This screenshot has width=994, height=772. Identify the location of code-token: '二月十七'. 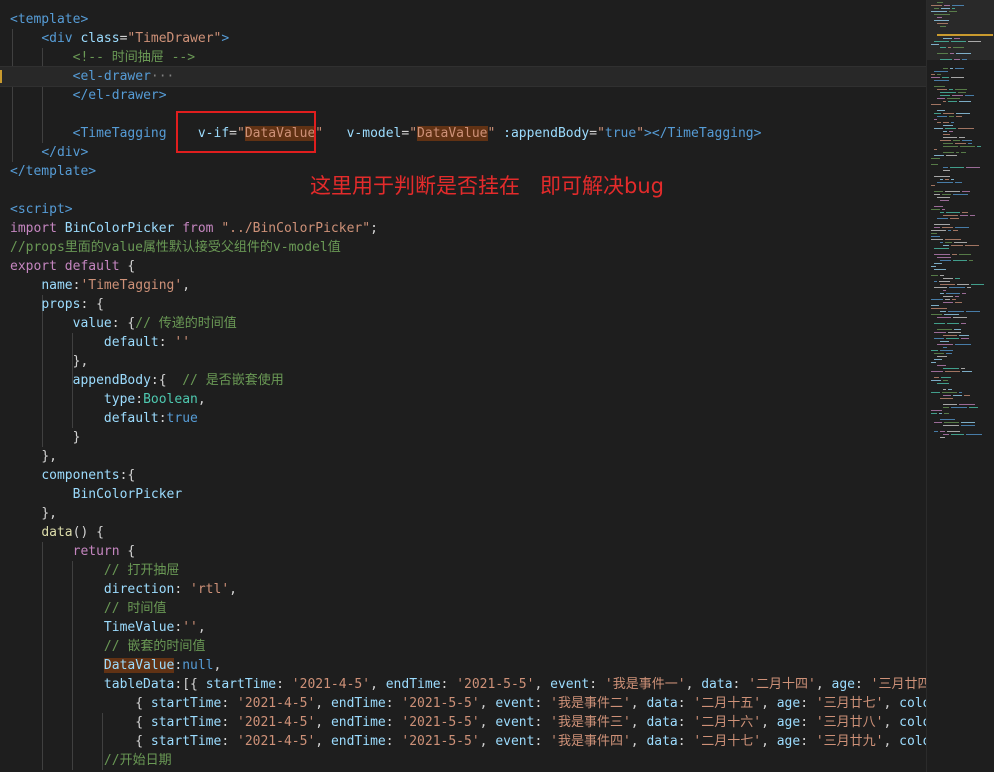
(727, 741).